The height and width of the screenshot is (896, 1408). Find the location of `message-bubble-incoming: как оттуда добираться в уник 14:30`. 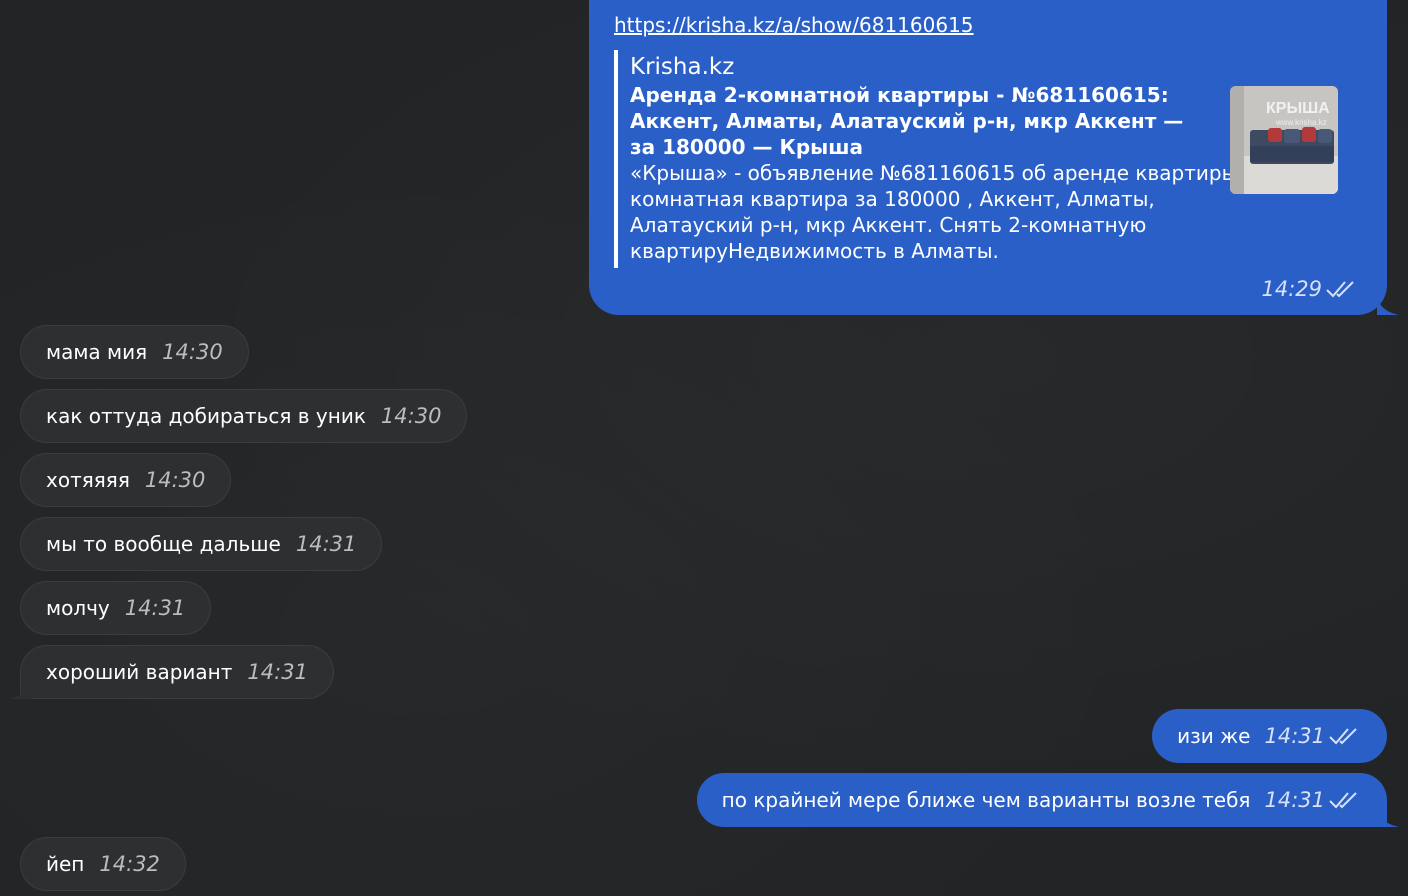

message-bubble-incoming: как оттуда добираться в уник 14:30 is located at coordinates (244, 416).